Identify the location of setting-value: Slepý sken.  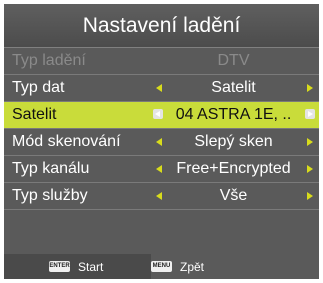
(233, 141).